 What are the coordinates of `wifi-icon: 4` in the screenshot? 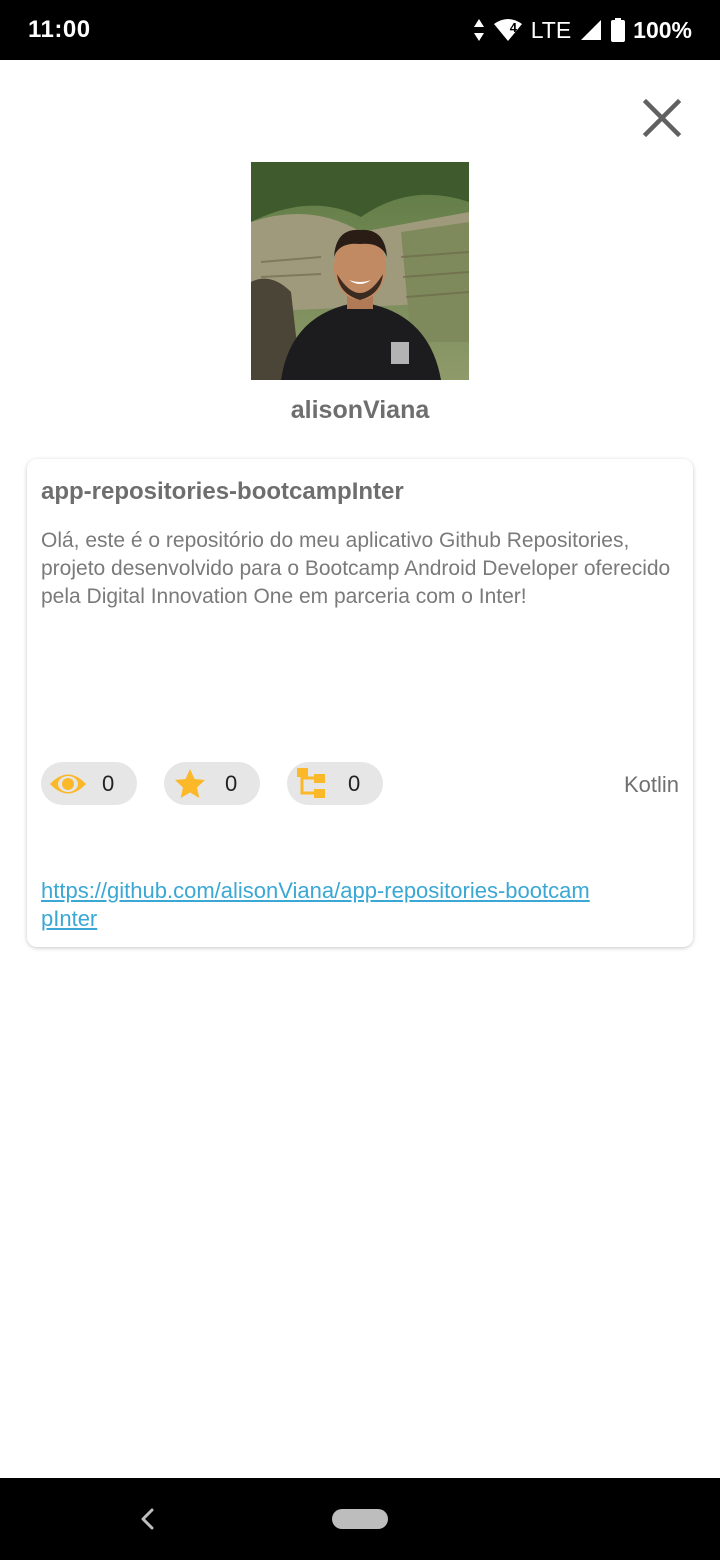 It's located at (508, 30).